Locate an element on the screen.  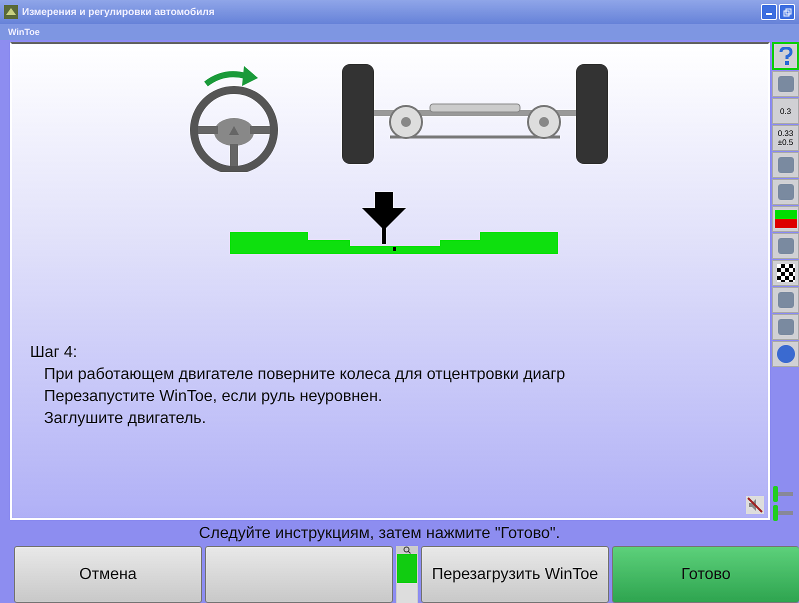
app-icon is located at coordinates (11, 12).